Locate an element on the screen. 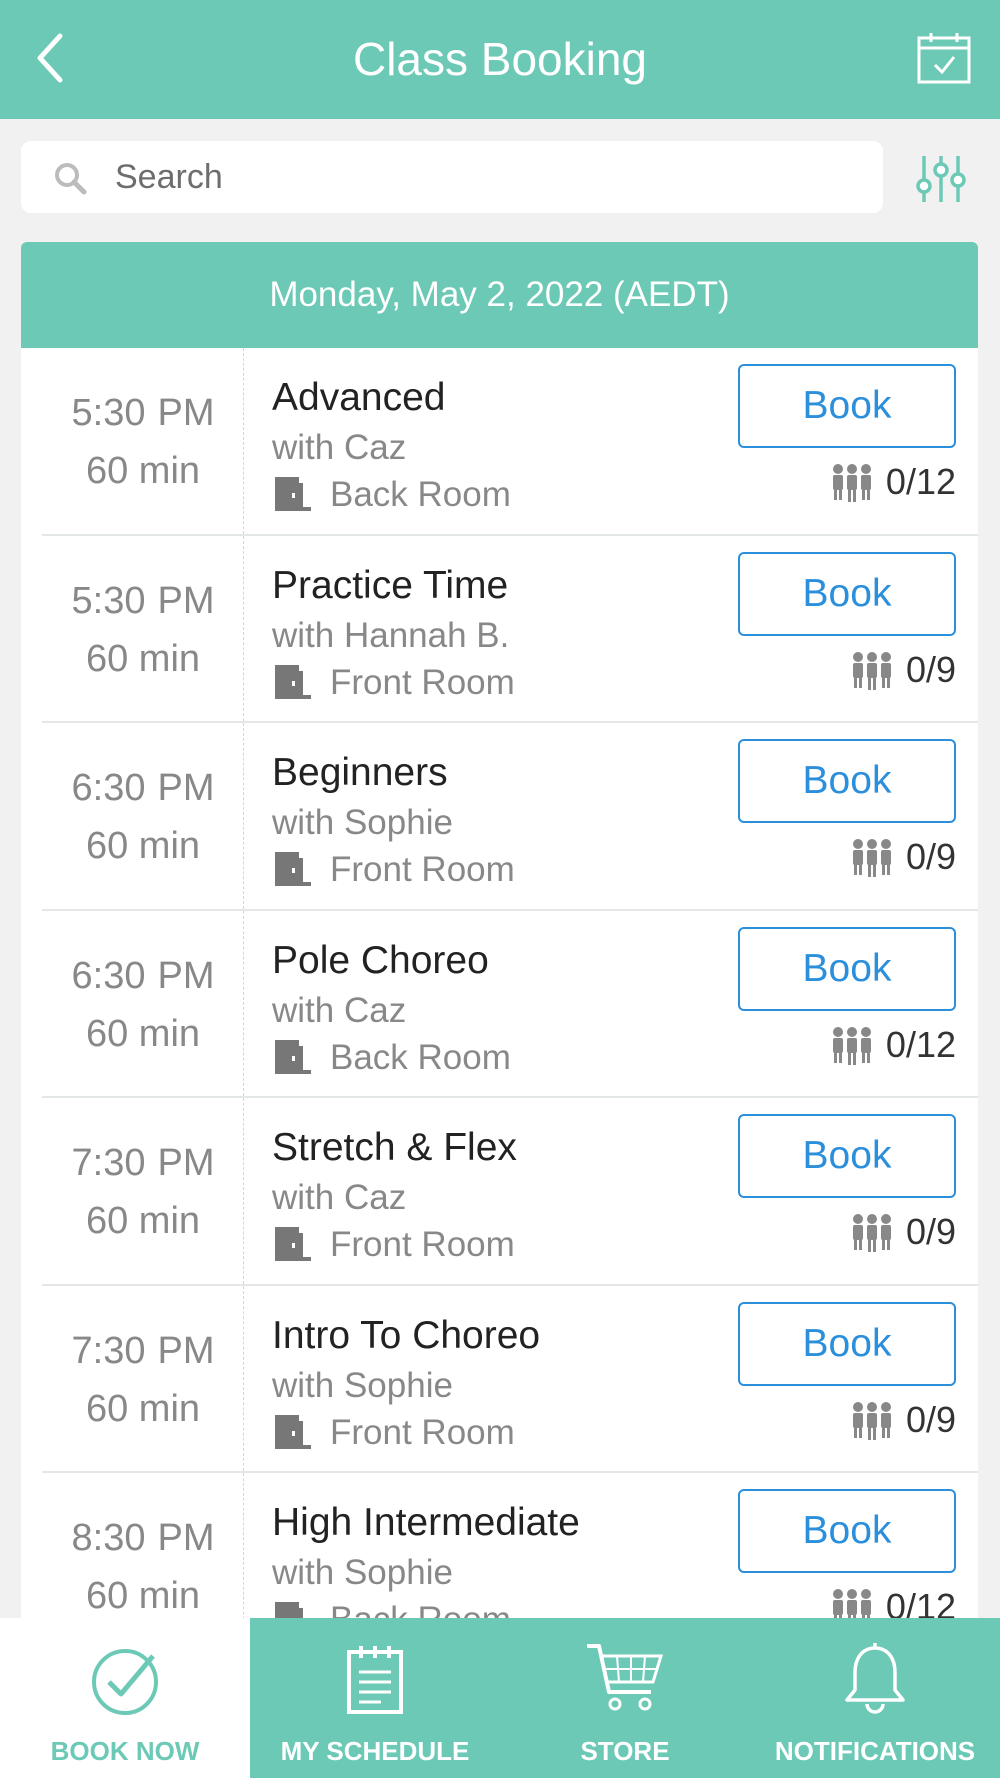 Image resolution: width=1000 pixels, height=1778 pixels. nav-my-schedule: MY SCHEDULE is located at coordinates (375, 1698).